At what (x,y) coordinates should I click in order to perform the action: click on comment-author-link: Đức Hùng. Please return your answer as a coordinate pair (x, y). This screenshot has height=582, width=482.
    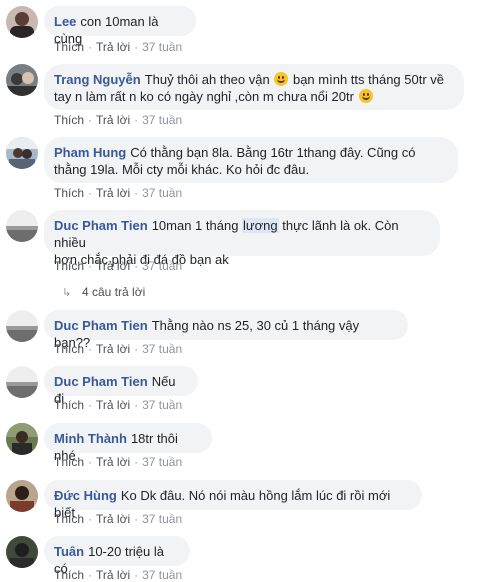
    Looking at the image, I should click on (85, 495).